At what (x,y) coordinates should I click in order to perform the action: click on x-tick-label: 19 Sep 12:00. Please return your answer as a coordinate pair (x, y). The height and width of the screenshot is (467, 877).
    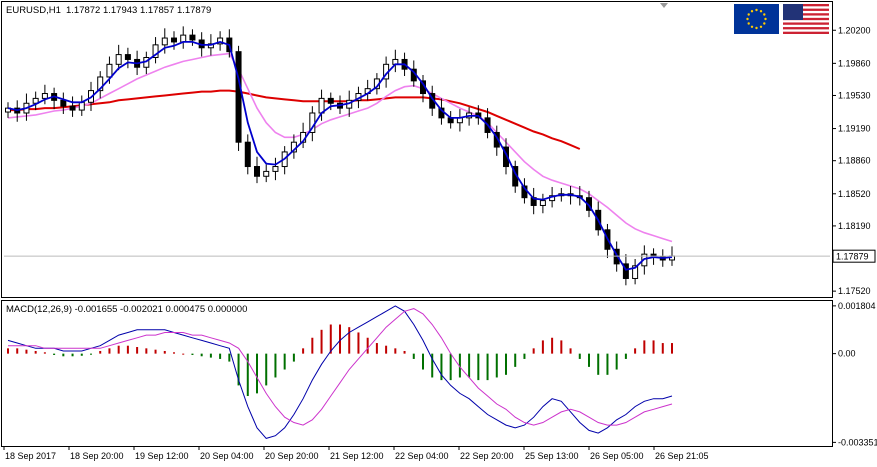
    Looking at the image, I should click on (162, 456).